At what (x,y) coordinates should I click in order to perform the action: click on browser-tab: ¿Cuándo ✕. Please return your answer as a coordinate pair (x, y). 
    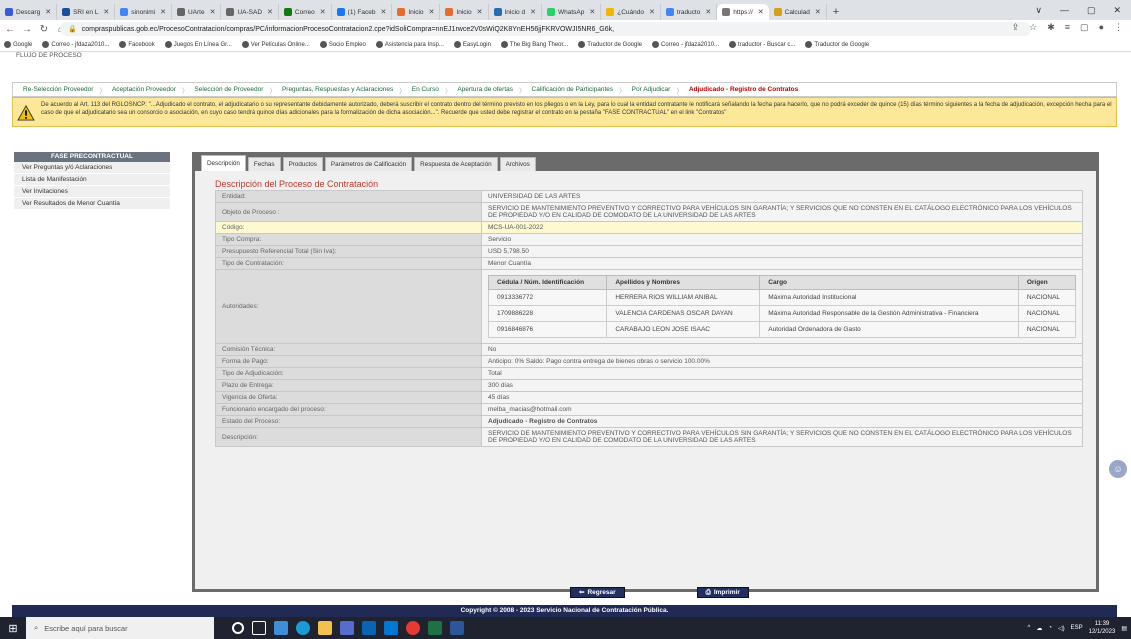
    Looking at the image, I should click on (631, 12).